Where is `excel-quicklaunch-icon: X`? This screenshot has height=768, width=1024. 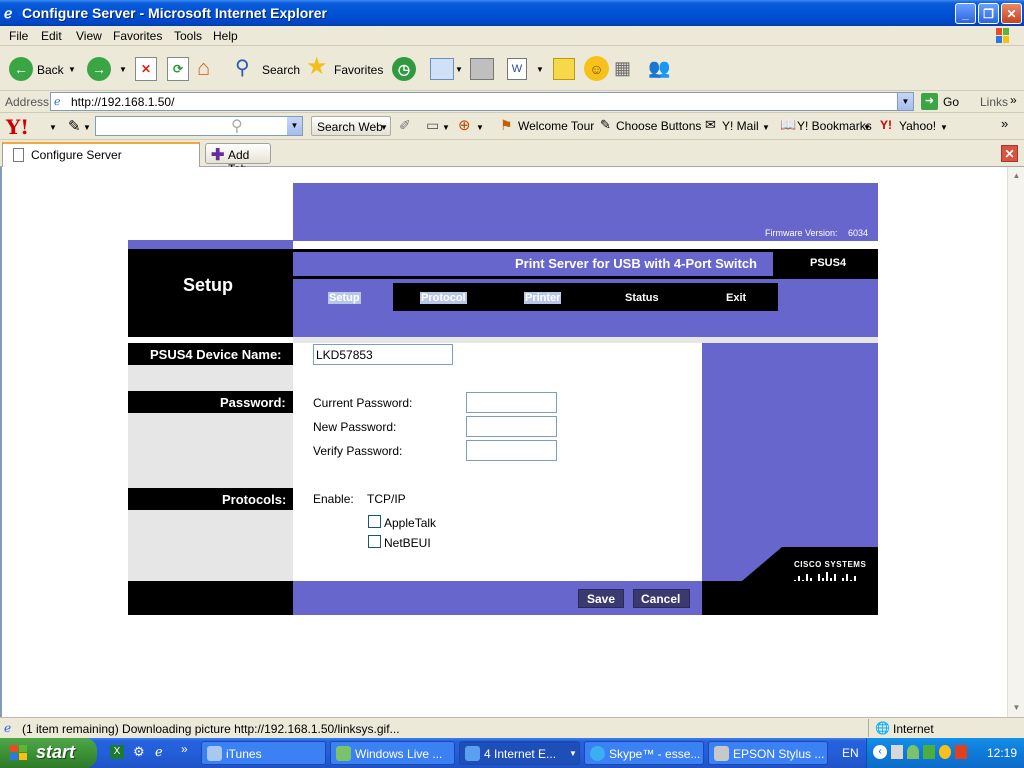 excel-quicklaunch-icon: X is located at coordinates (117, 752).